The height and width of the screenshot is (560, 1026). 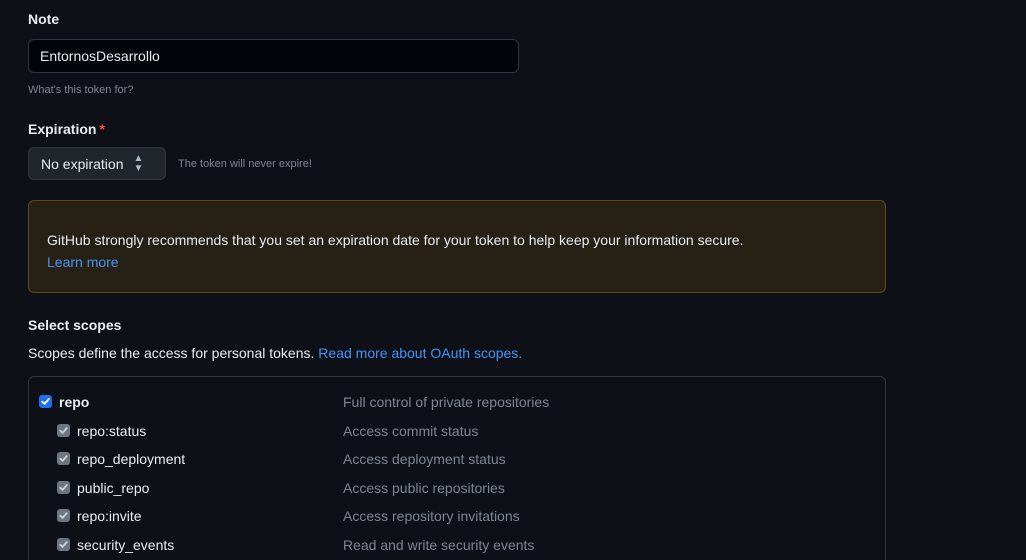 I want to click on scope-name: repo:invite, so click(x=109, y=516).